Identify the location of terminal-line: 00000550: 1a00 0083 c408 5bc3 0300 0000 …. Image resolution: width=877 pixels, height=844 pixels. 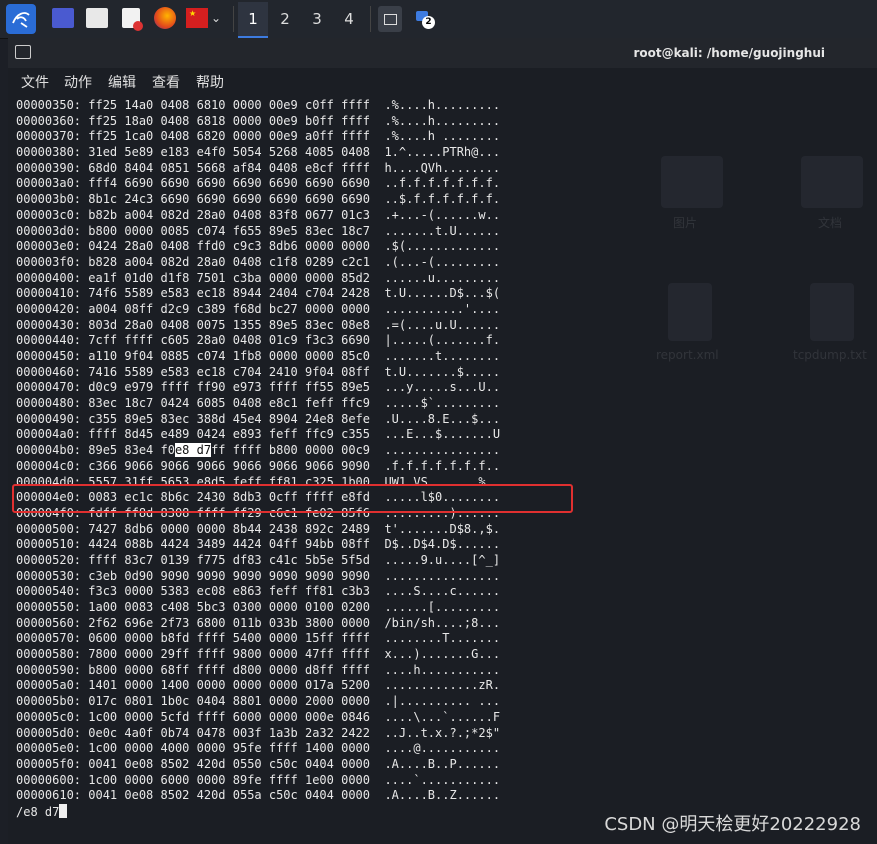
(258, 607).